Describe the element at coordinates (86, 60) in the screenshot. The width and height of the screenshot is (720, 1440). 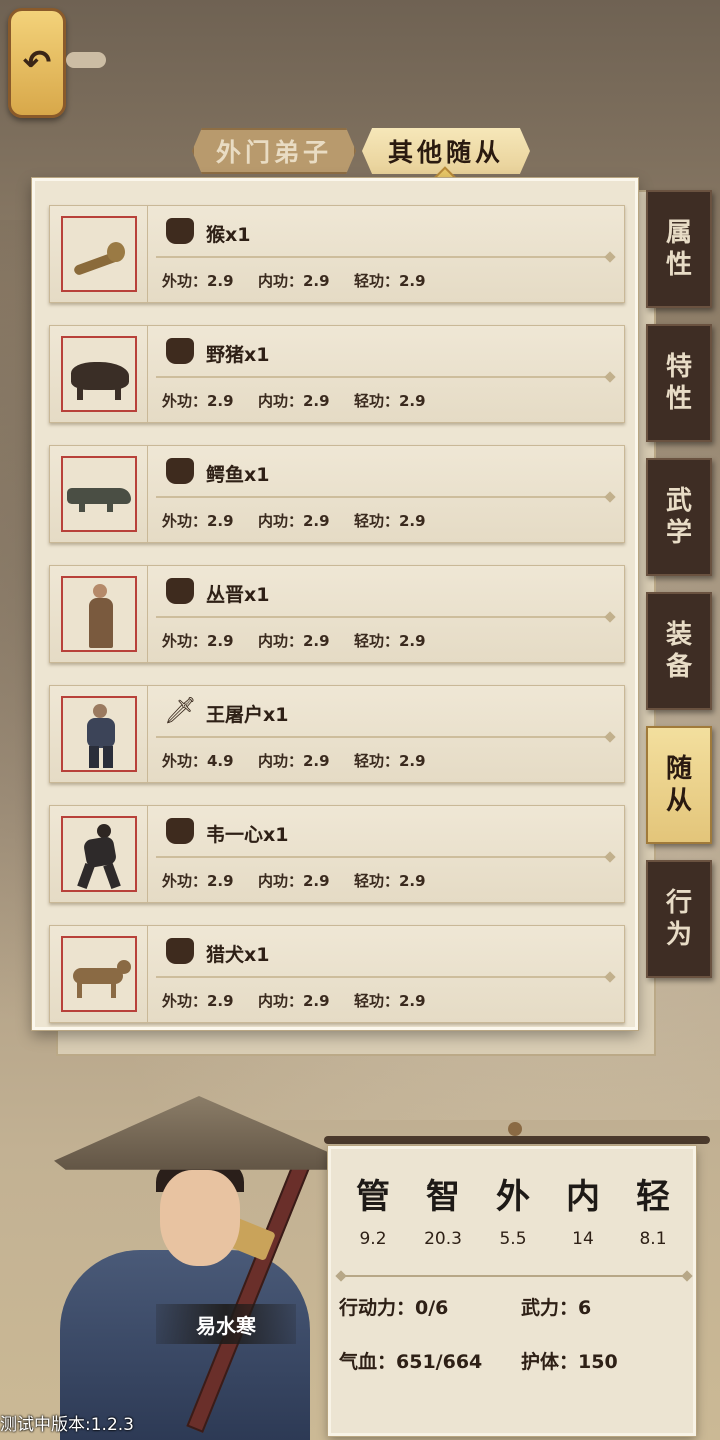
I see `back-button-decoration` at that location.